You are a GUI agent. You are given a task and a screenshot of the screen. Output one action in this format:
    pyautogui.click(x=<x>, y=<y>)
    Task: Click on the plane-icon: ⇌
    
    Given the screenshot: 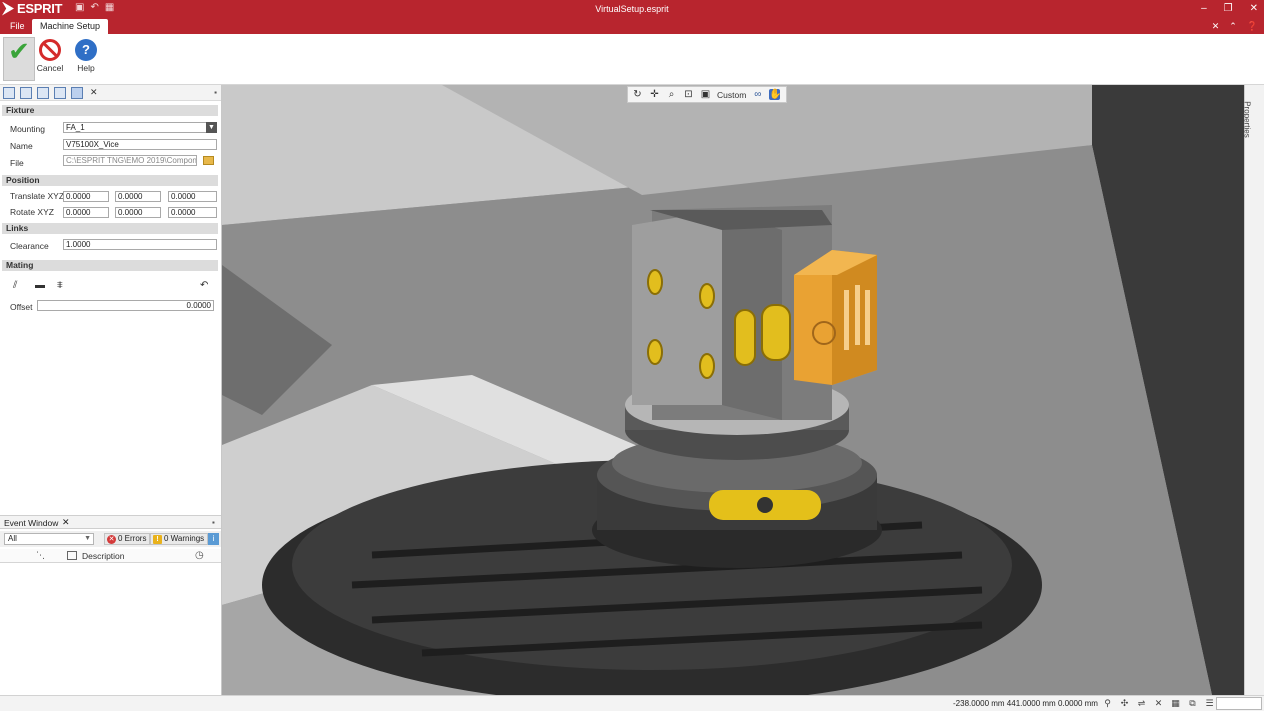 What is the action you would take?
    pyautogui.click(x=1141, y=703)
    